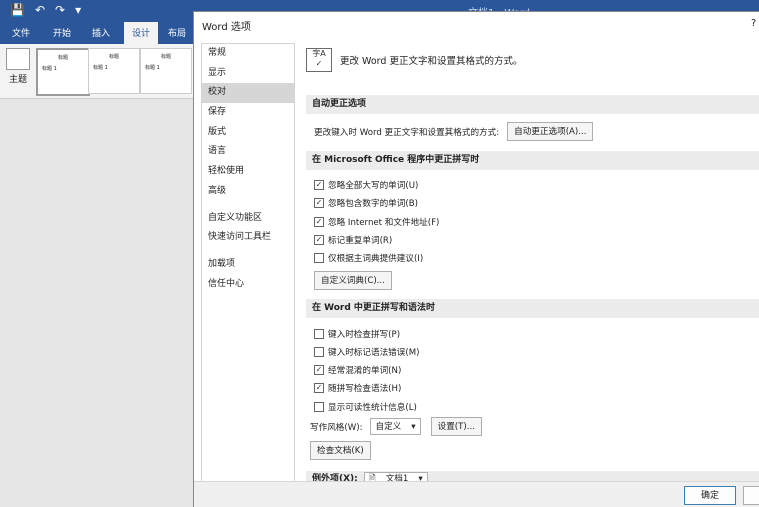  Describe the element at coordinates (372, 477) in the screenshot. I see `document-icon: 🗎` at that location.